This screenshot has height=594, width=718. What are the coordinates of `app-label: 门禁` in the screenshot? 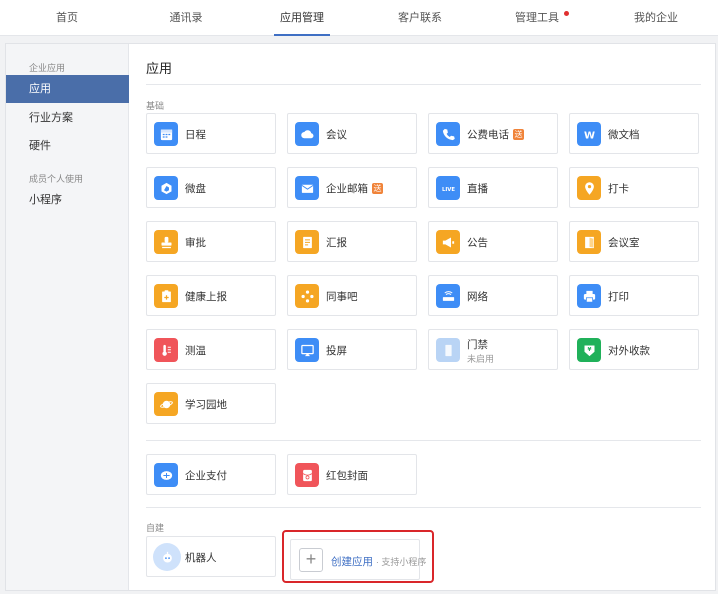 It's located at (477, 345).